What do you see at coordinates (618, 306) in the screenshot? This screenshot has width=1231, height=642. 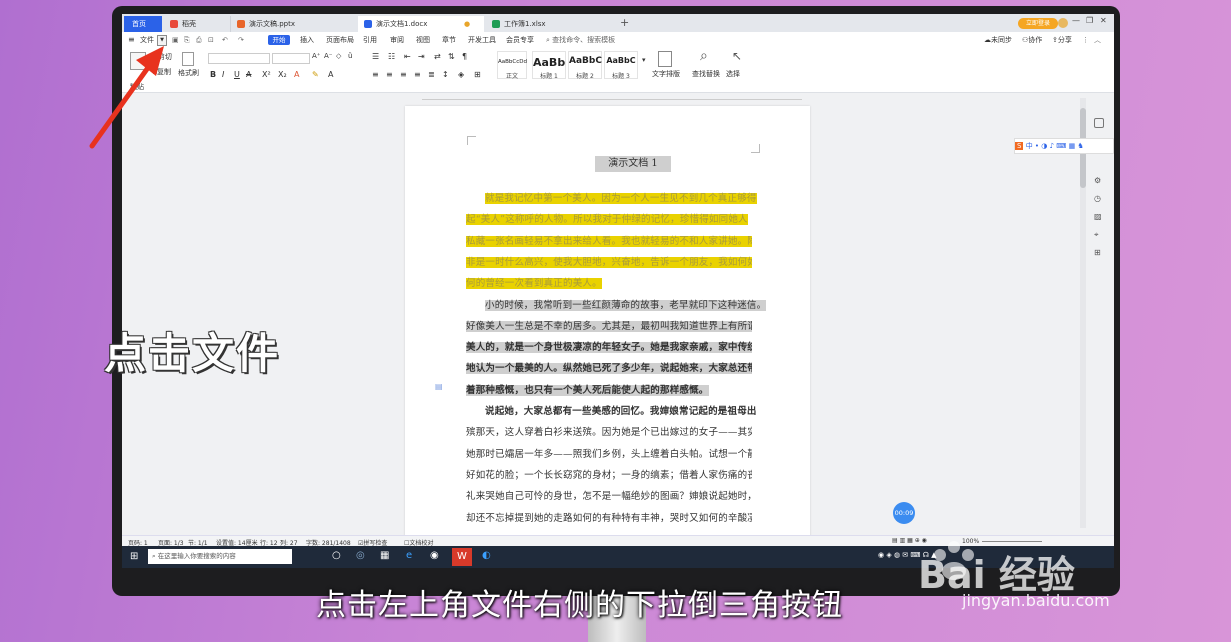 I see `document-line: 小的时候，我常听到一些红颜薄命的故事，老早就印下这种迷信。` at bounding box center [618, 306].